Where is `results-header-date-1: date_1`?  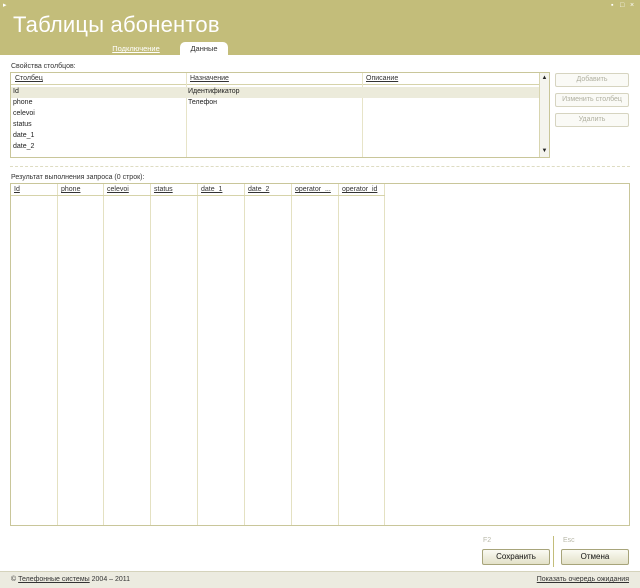
results-header-date-1: date_1 is located at coordinates (221, 189).